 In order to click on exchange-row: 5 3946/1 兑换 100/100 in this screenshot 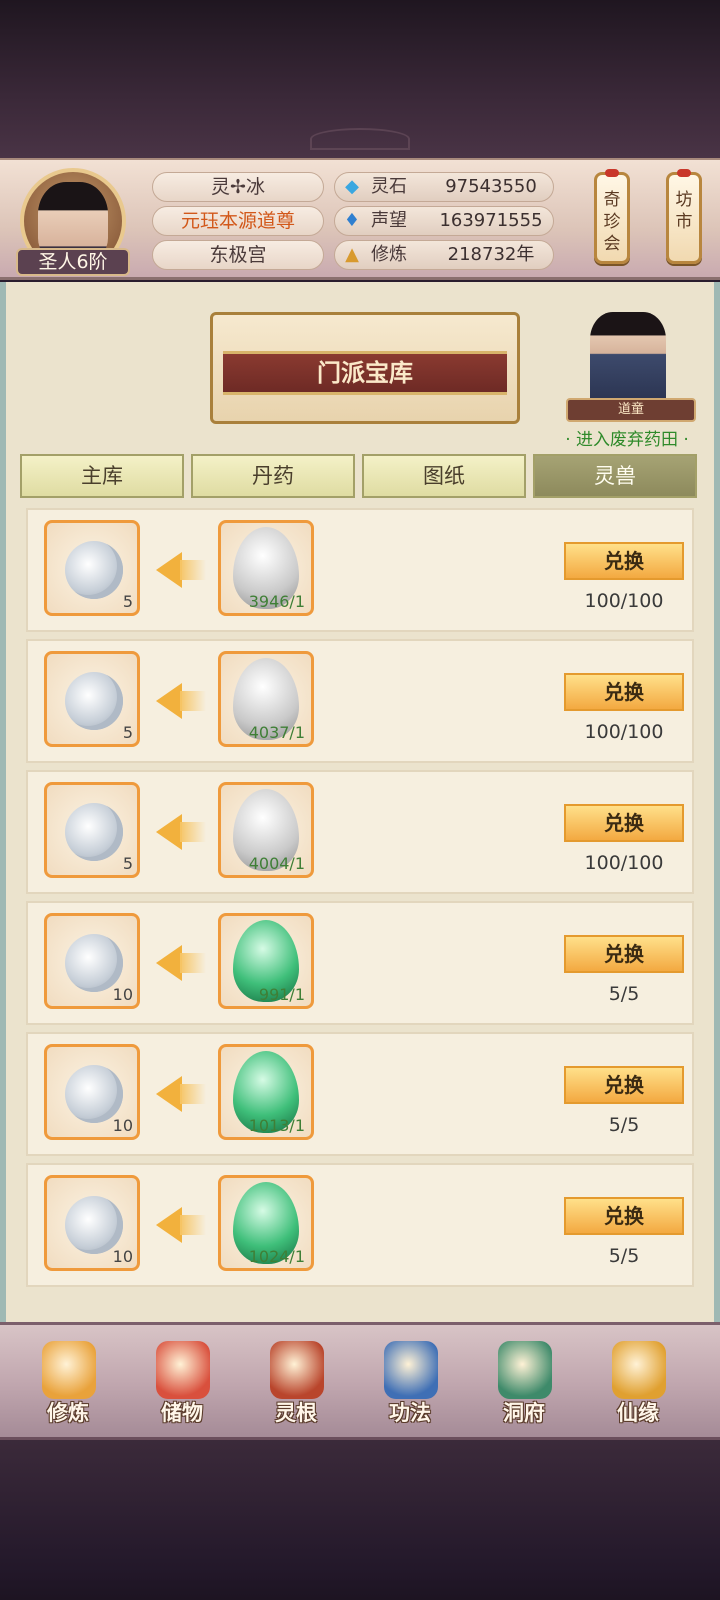, I will do `click(360, 570)`.